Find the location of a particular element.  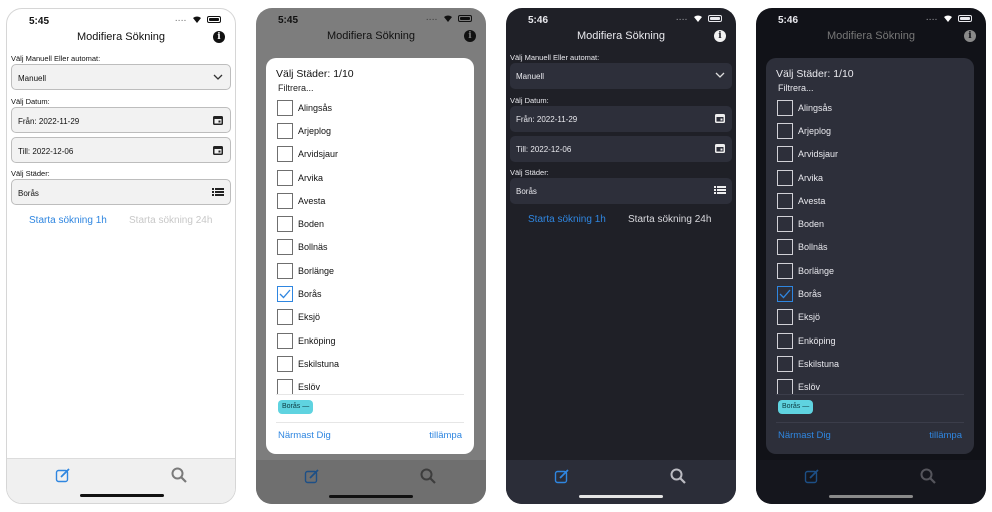

page-title: Modifiera Sökning is located at coordinates (871, 36).